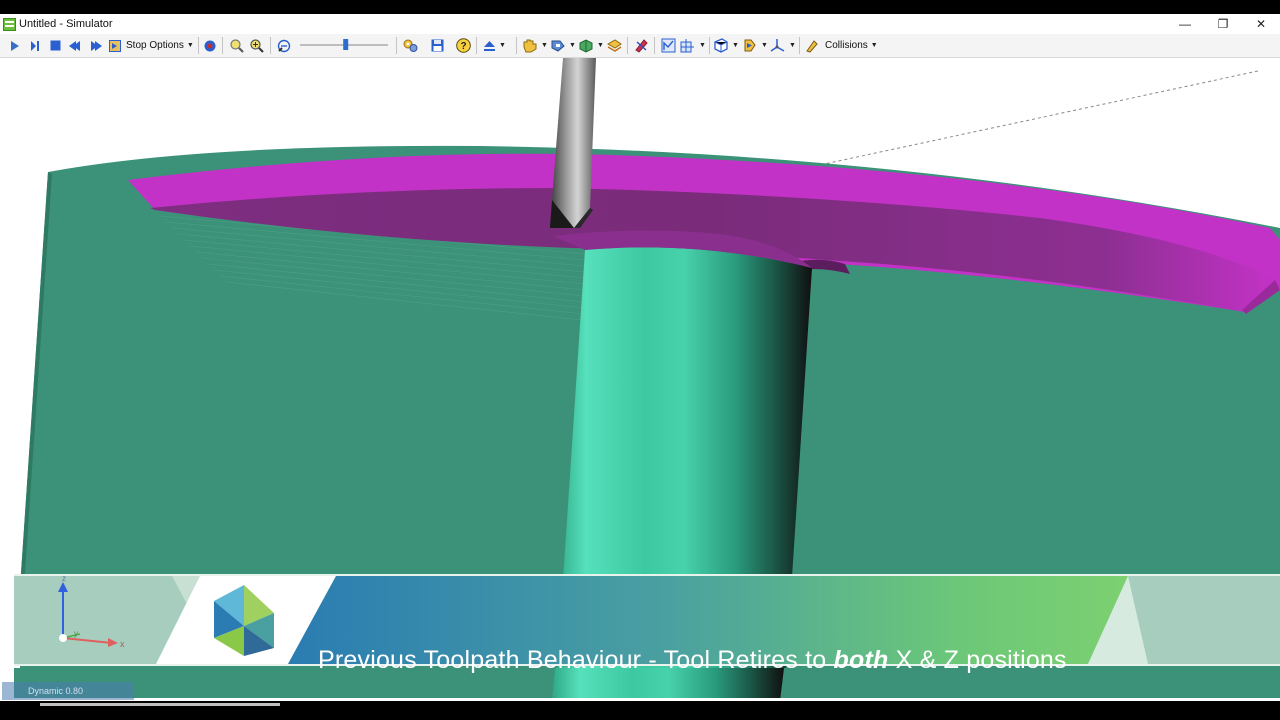 The width and height of the screenshot is (1280, 720). I want to click on display-dropdown: ▼, so click(784, 45).